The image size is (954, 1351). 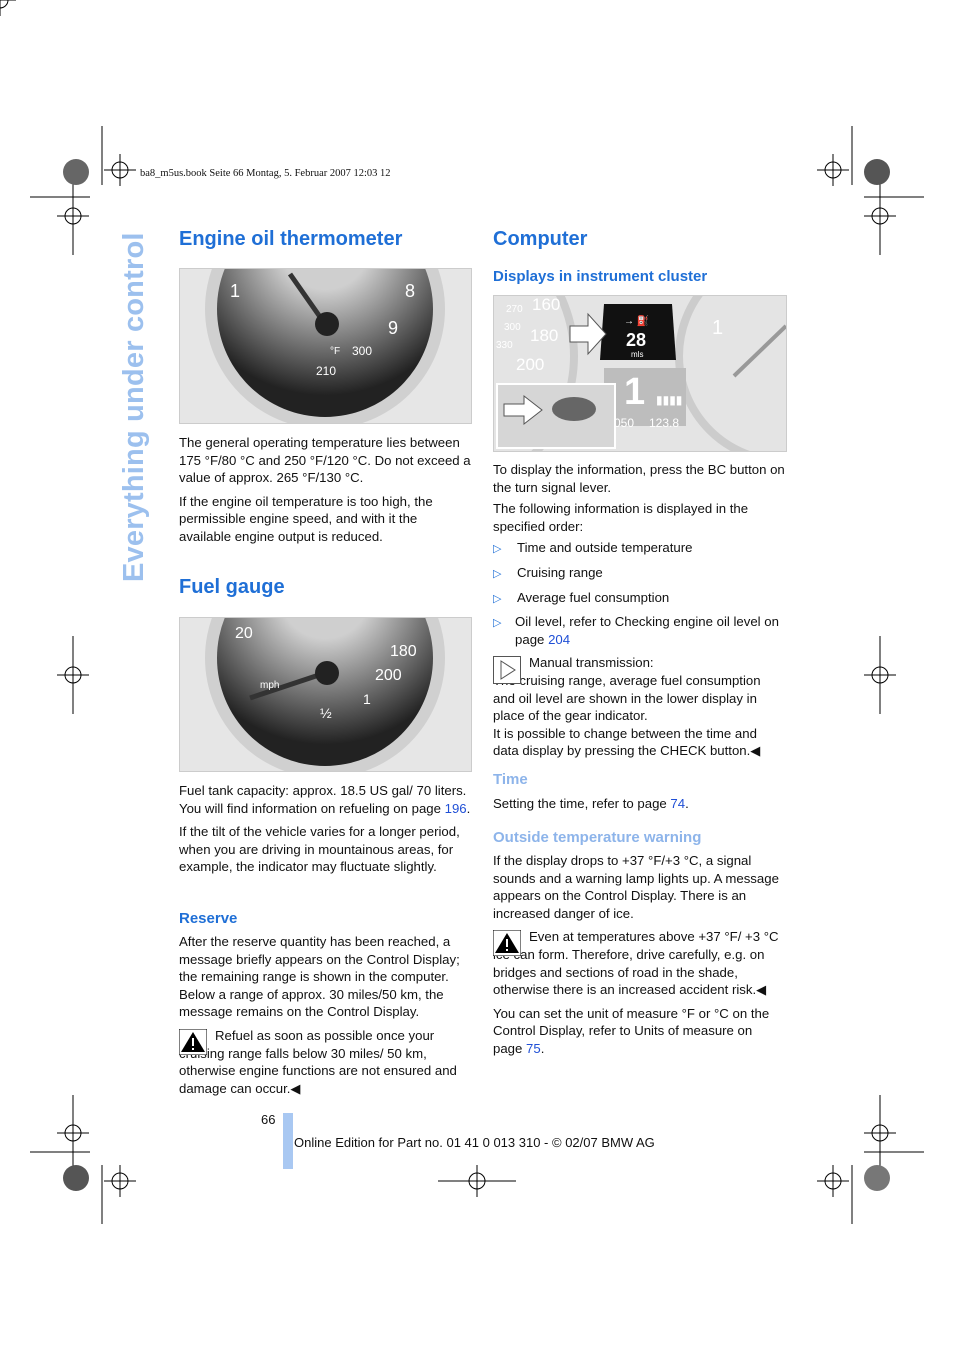 What do you see at coordinates (514, 309) in the screenshot?
I see `svg-text: 270` at bounding box center [514, 309].